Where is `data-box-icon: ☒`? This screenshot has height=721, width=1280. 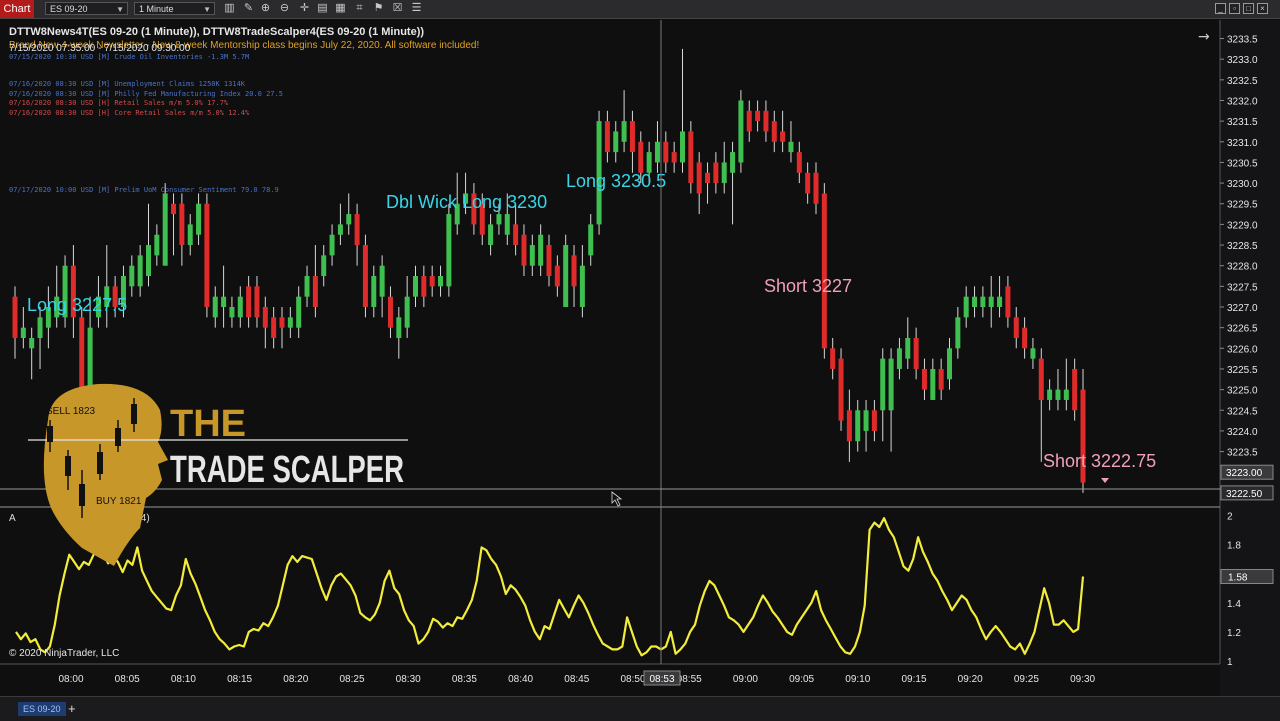 data-box-icon: ☒ is located at coordinates (397, 8).